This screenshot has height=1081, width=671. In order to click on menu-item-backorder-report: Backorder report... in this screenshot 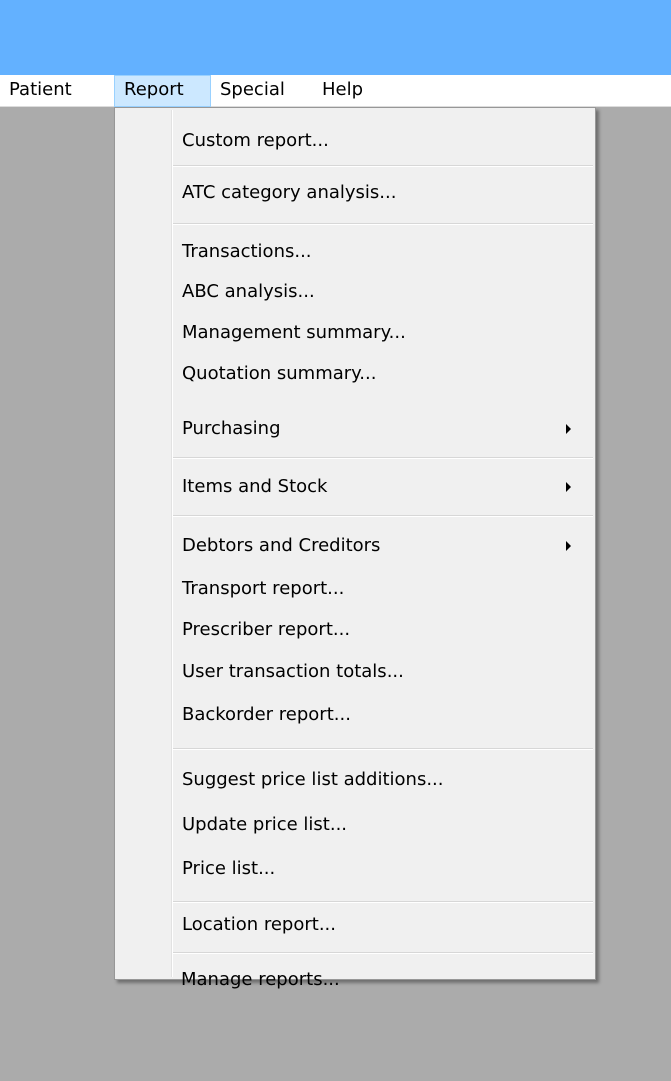, I will do `click(355, 715)`.